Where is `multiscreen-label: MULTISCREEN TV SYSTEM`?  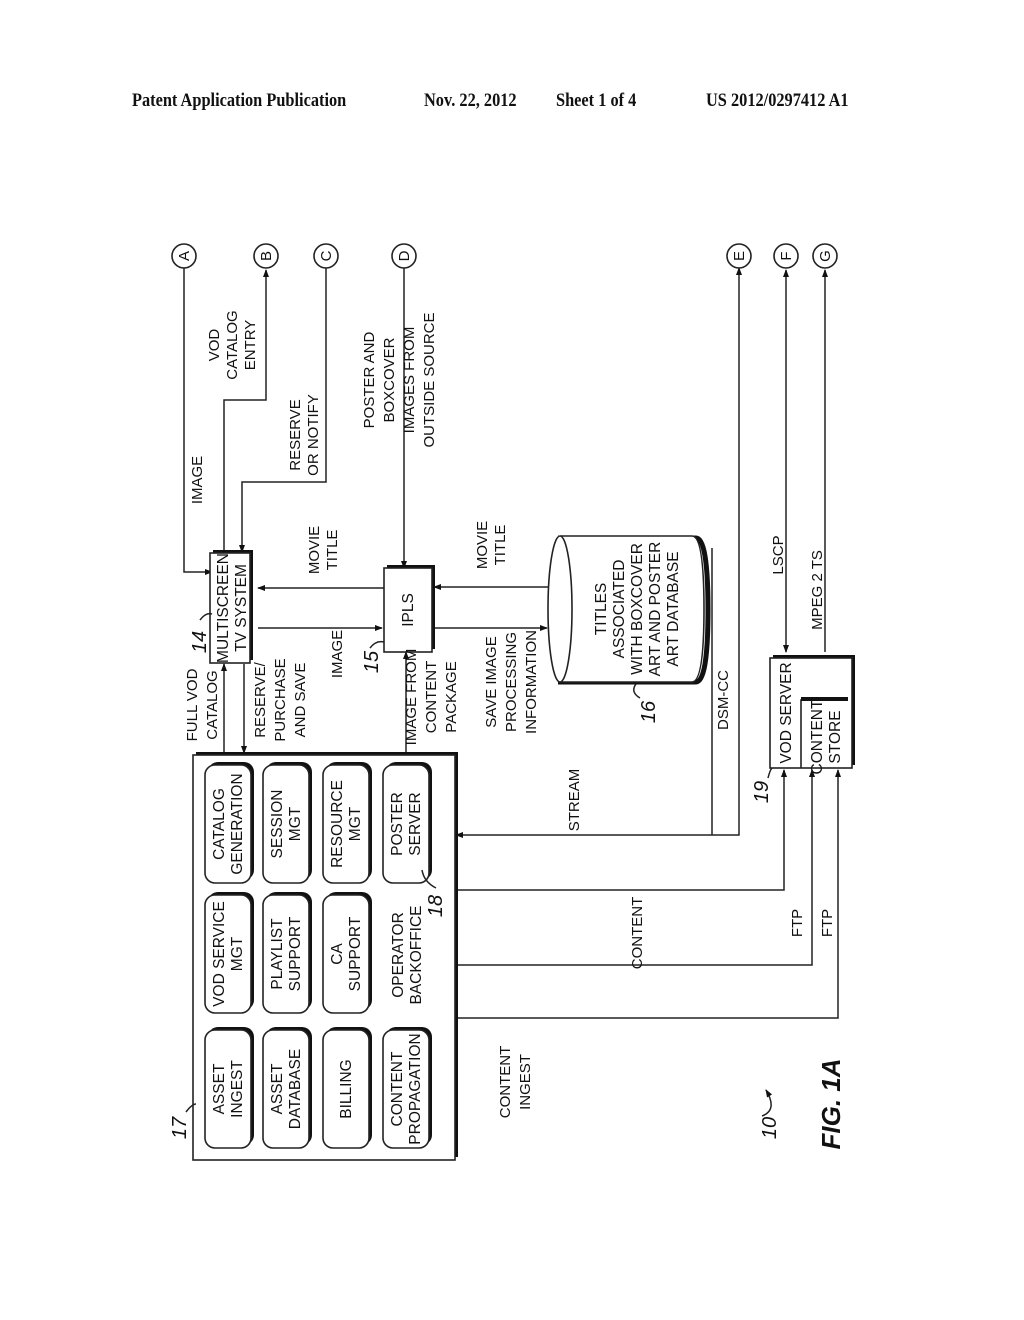 multiscreen-label: MULTISCREEN TV SYSTEM is located at coordinates (232, 608).